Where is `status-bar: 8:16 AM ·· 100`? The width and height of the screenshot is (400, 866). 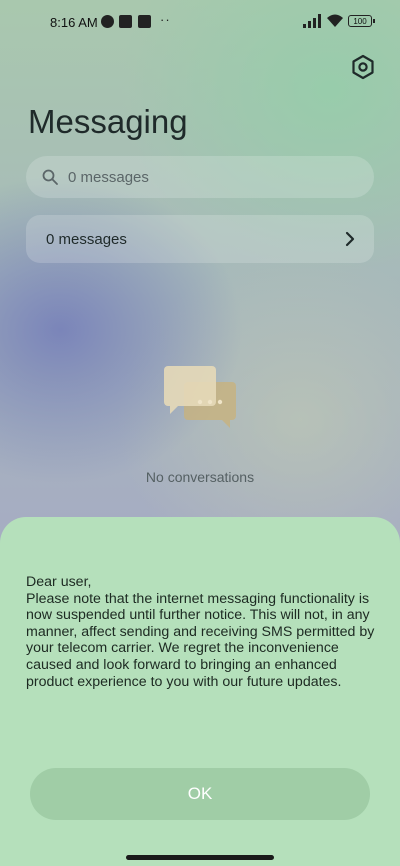
status-bar: 8:16 AM ·· 100 is located at coordinates (200, 22).